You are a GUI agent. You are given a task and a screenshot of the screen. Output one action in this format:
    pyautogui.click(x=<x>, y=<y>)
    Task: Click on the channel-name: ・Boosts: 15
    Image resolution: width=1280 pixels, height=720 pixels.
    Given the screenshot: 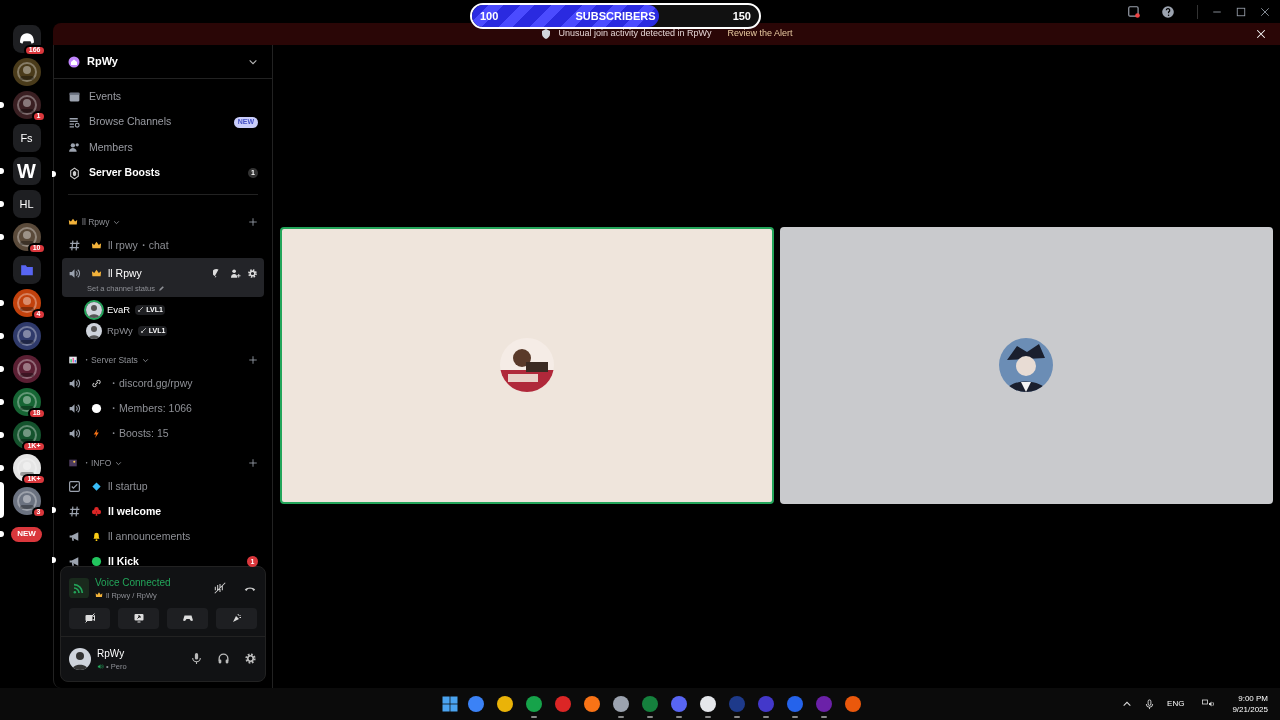 What is the action you would take?
    pyautogui.click(x=139, y=433)
    